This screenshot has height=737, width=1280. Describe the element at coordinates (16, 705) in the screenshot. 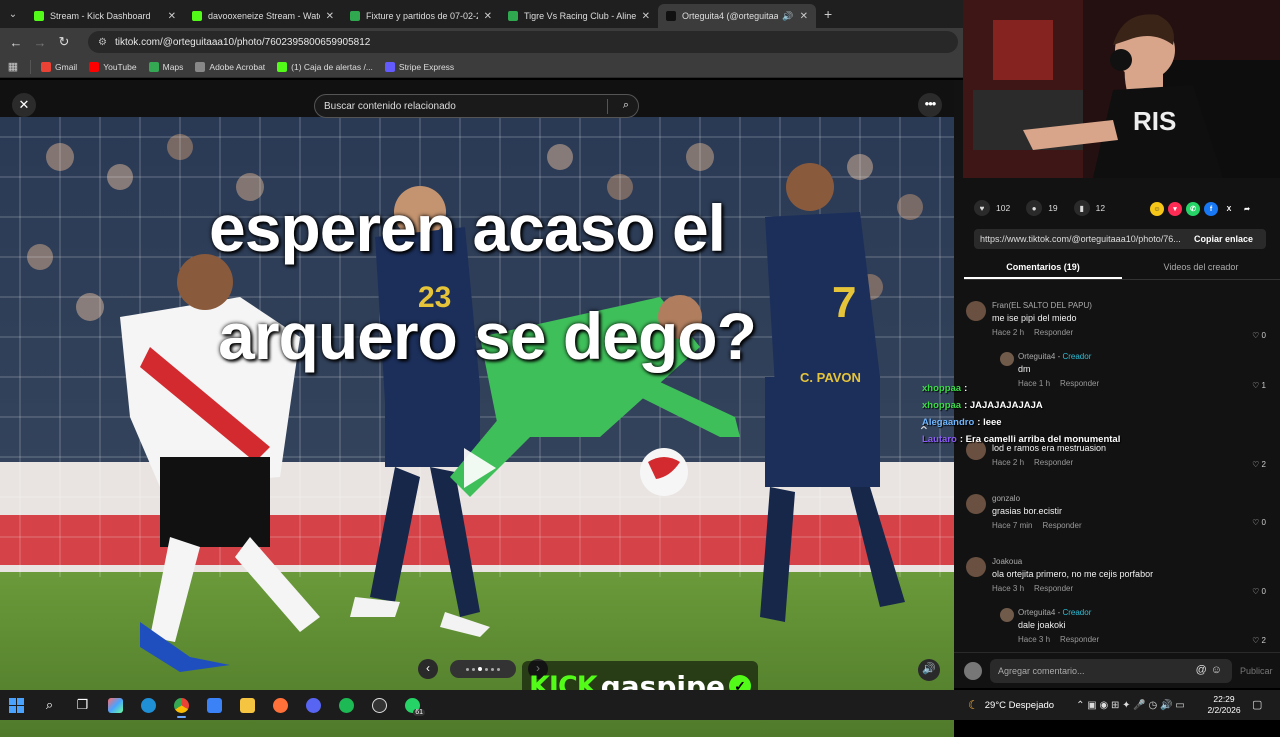

I see `windows-start-icon` at that location.